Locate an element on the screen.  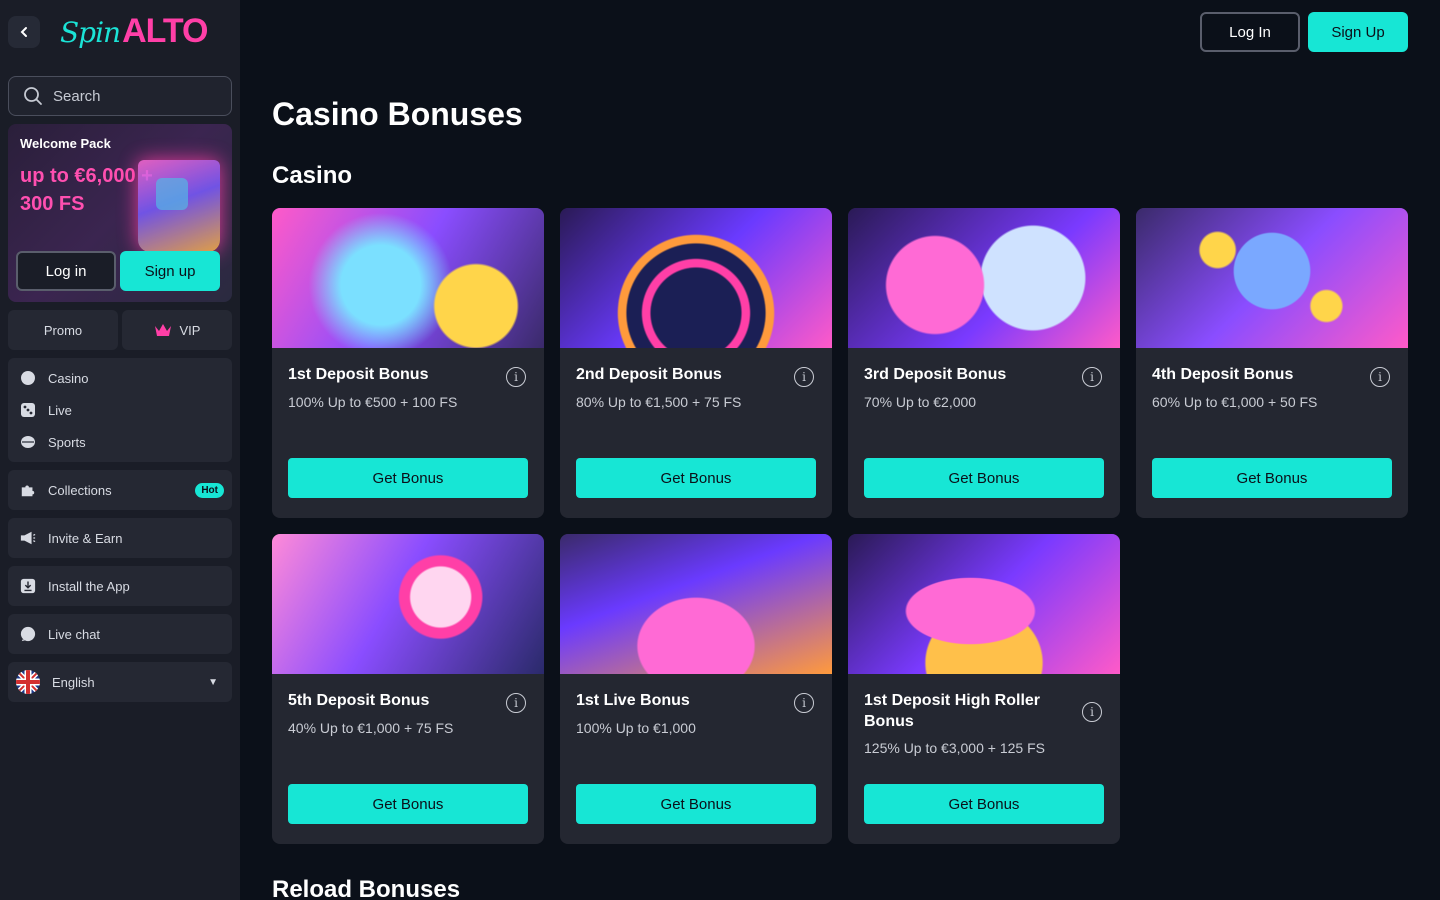
invite-nav: Invite & Earn is located at coordinates (120, 538).